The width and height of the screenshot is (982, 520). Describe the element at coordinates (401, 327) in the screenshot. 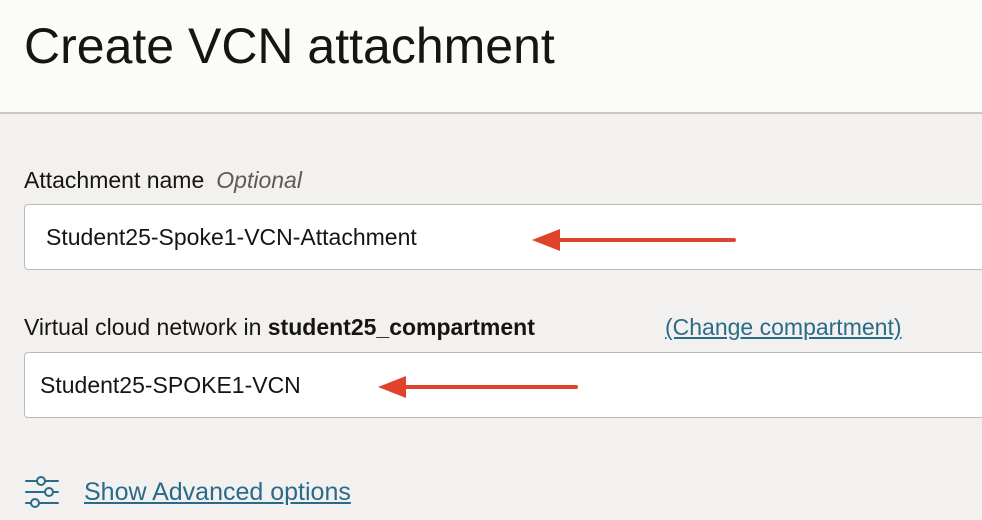

I see `compartment-name: student25_compartment` at that location.